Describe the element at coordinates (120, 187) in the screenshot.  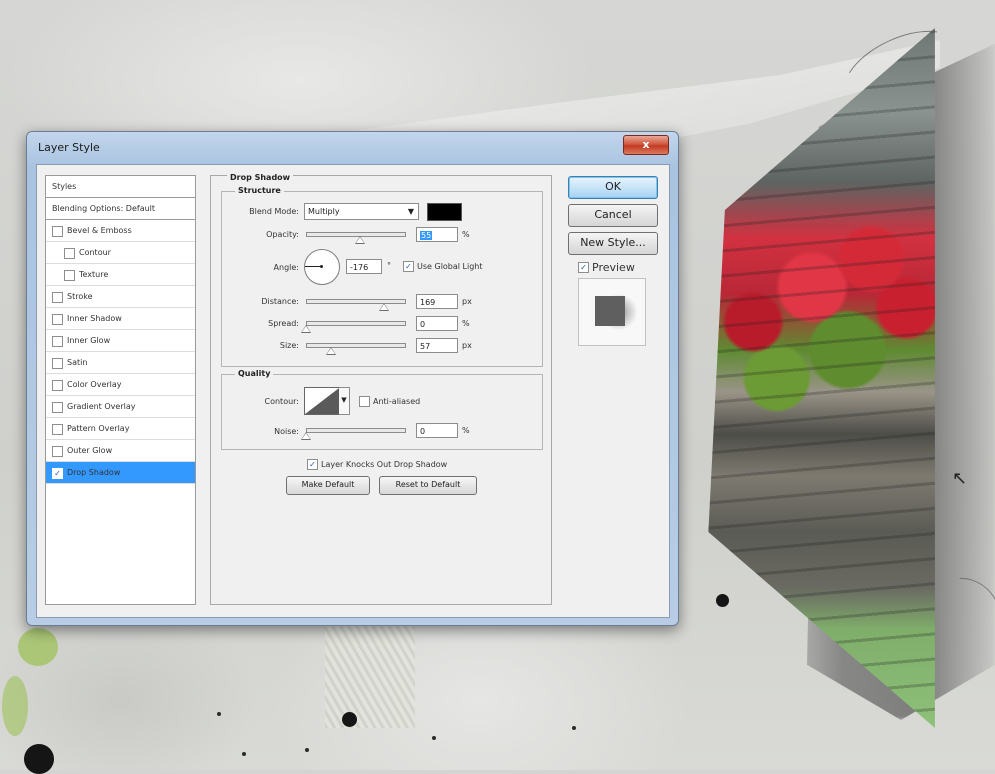
I see `styles-header: Styles` at that location.